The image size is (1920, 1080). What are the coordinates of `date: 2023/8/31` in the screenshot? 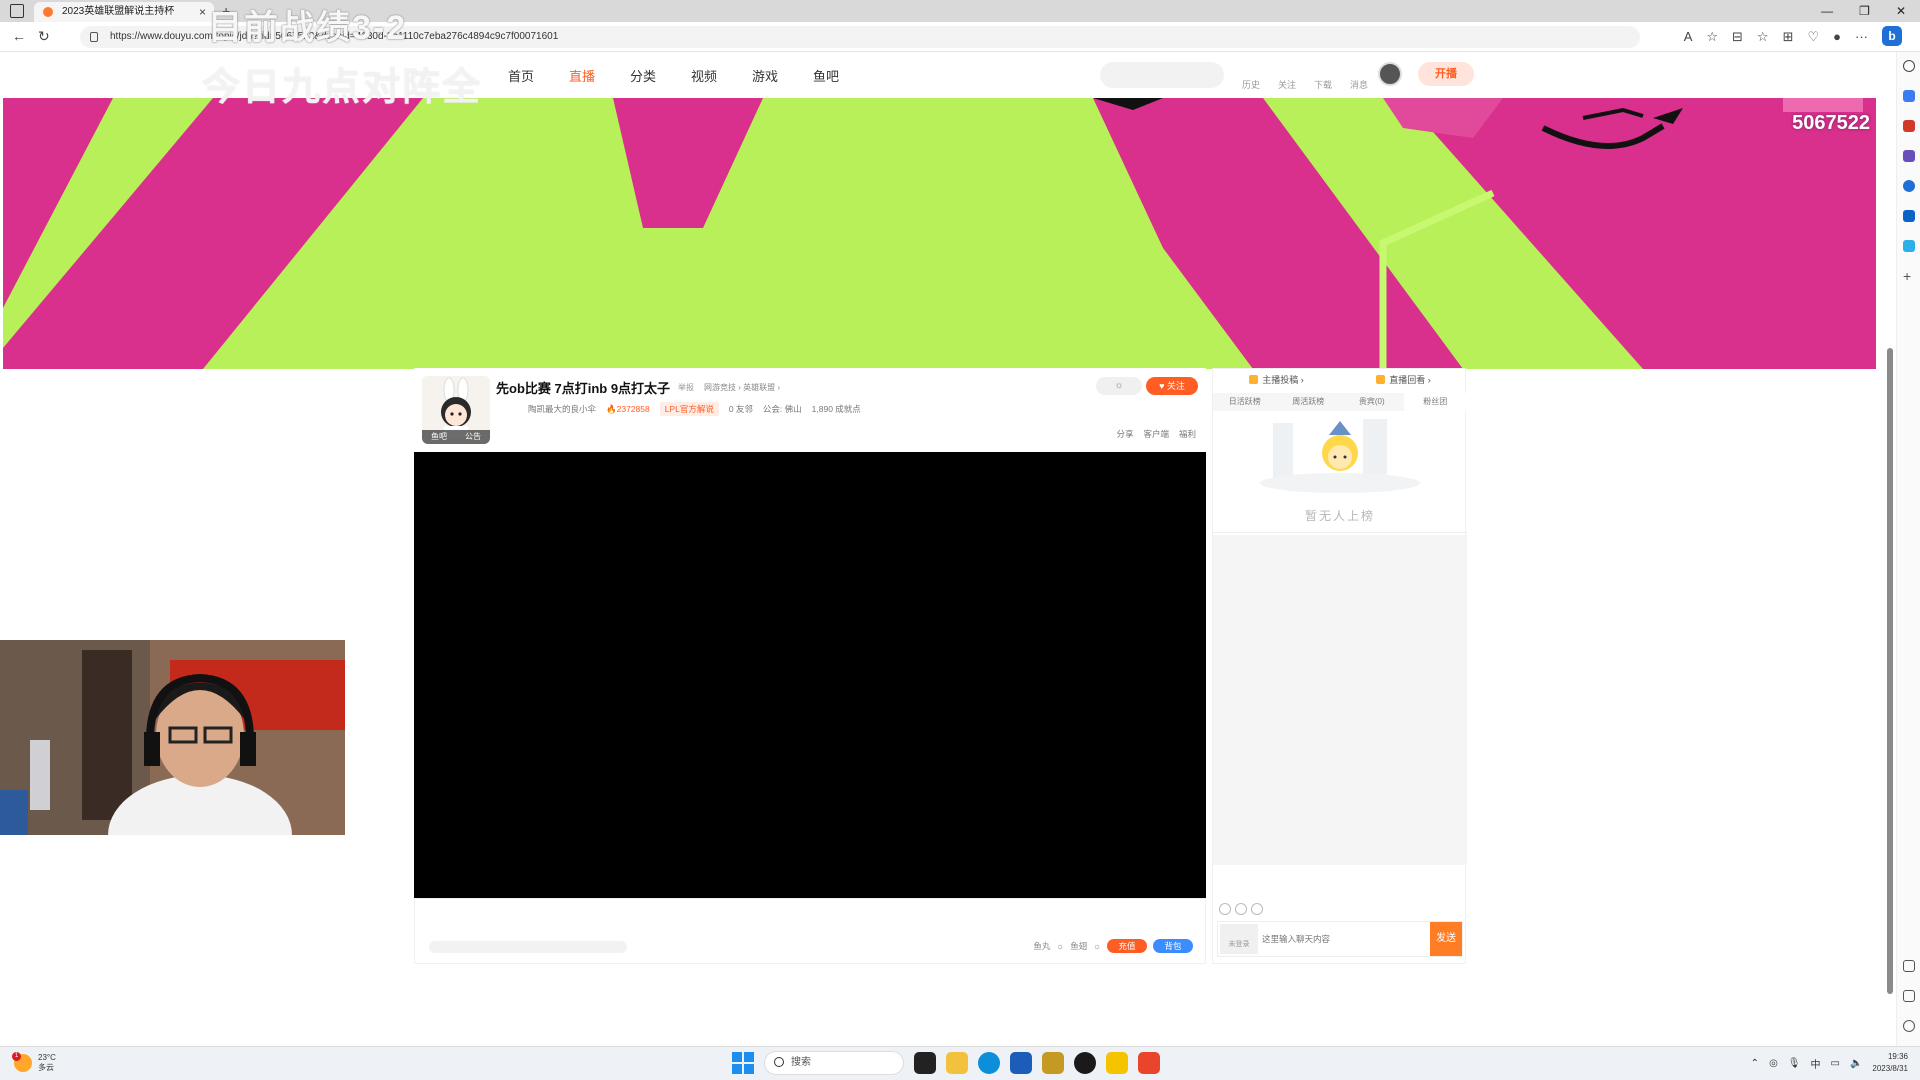 It's located at (1890, 1068).